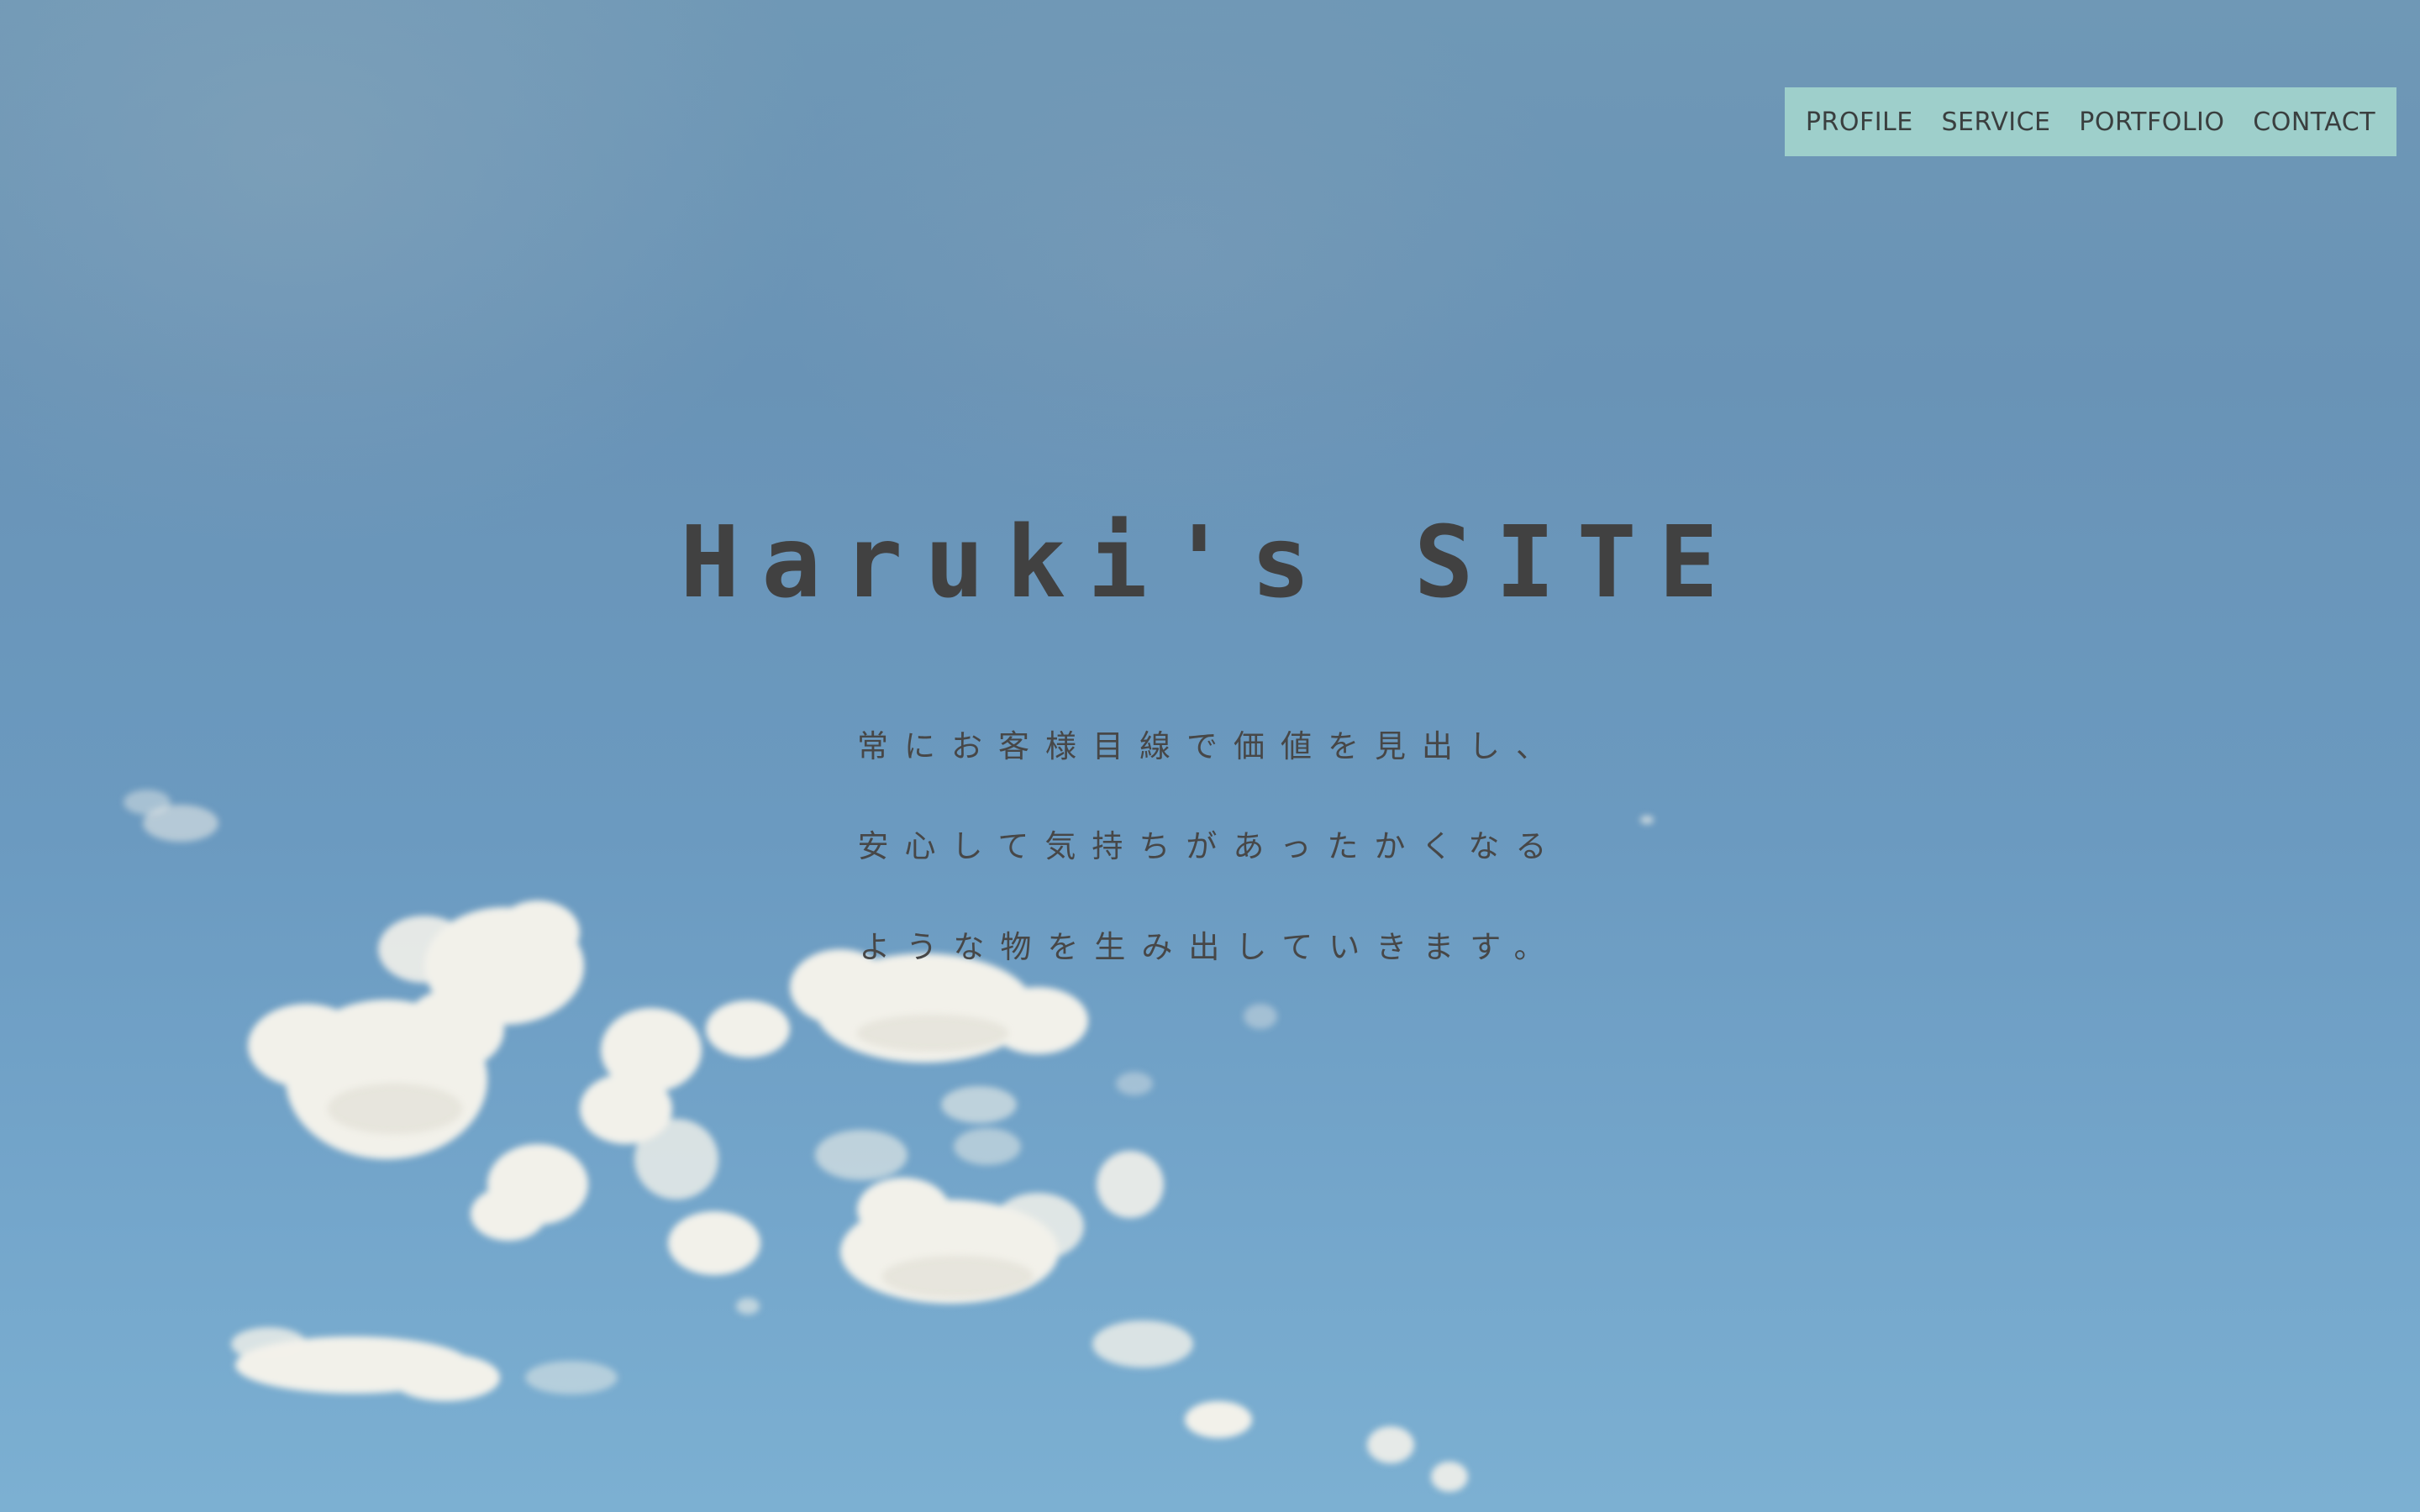 The image size is (2420, 1512). I want to click on tagline-line-3: ような物を生み出していきます。, so click(1210, 947).